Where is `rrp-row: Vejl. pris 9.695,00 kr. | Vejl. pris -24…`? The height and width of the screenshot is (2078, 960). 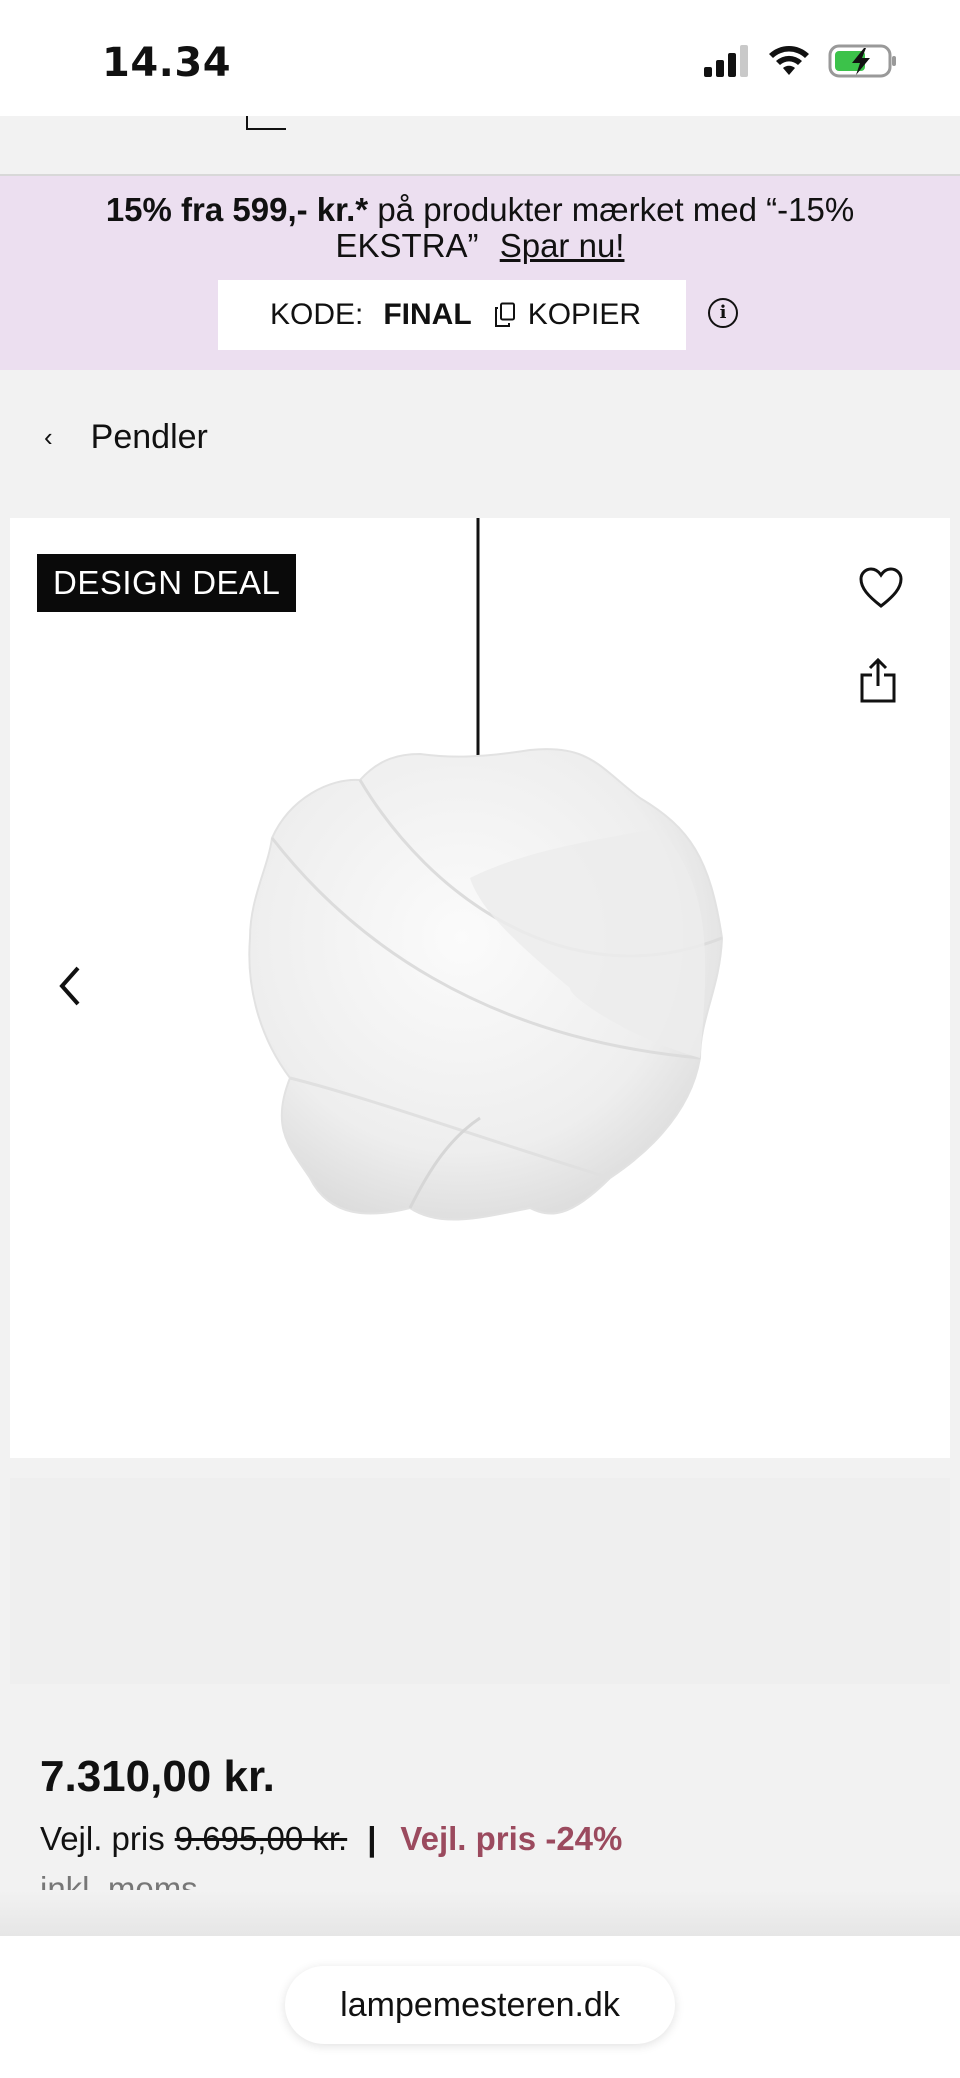 rrp-row: Vejl. pris 9.695,00 kr. | Vejl. pris -24… is located at coordinates (331, 1839).